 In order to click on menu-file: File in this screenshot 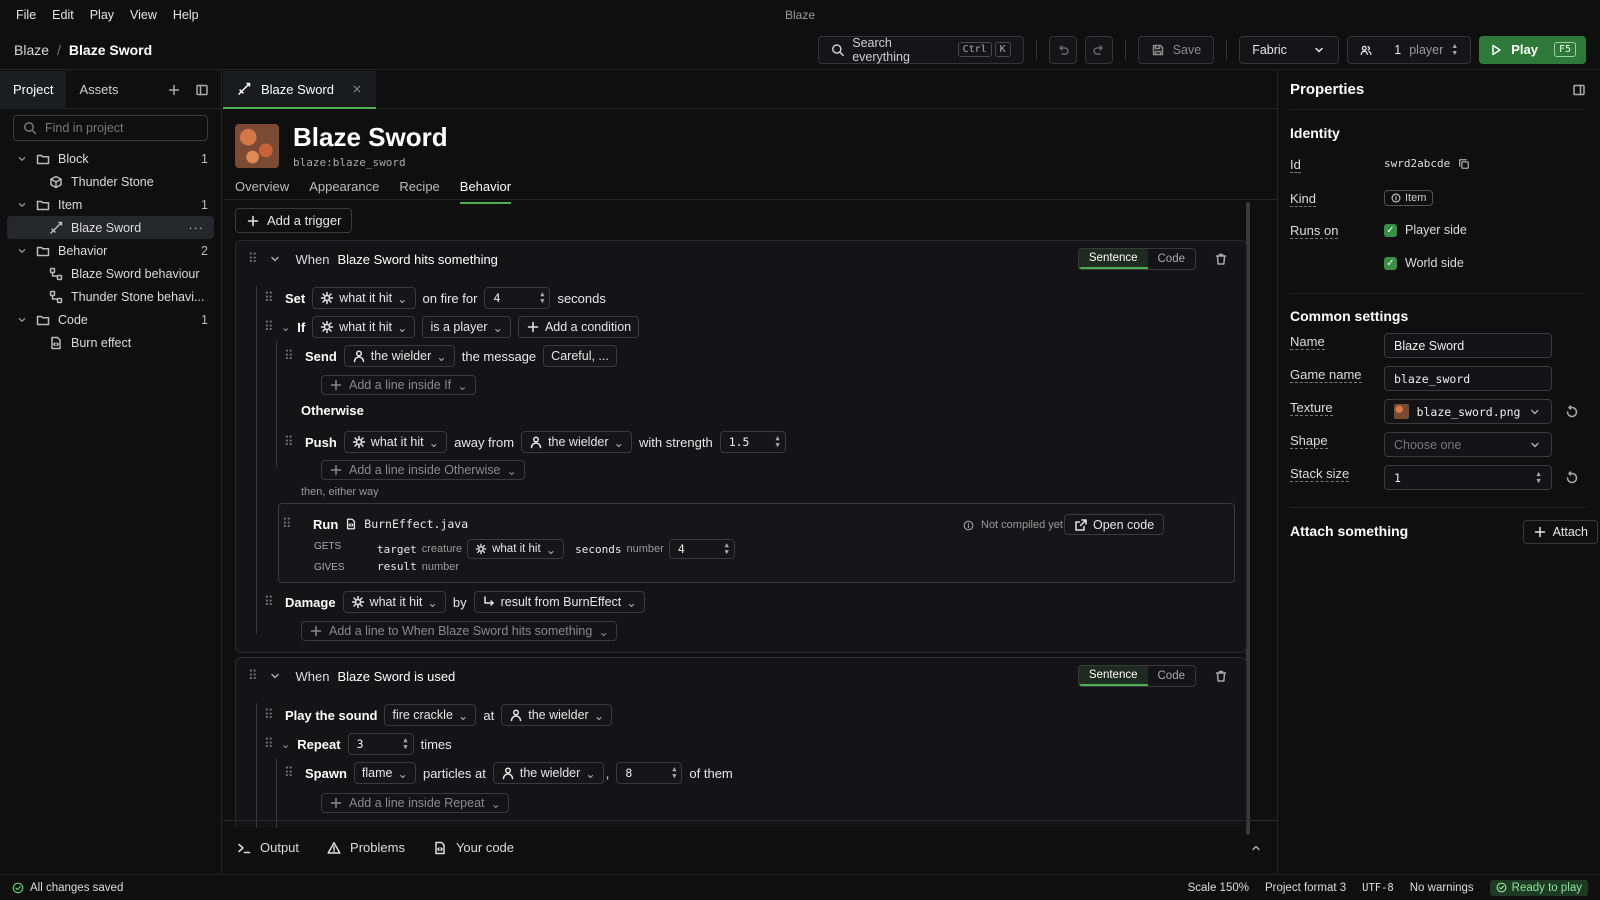, I will do `click(26, 15)`.